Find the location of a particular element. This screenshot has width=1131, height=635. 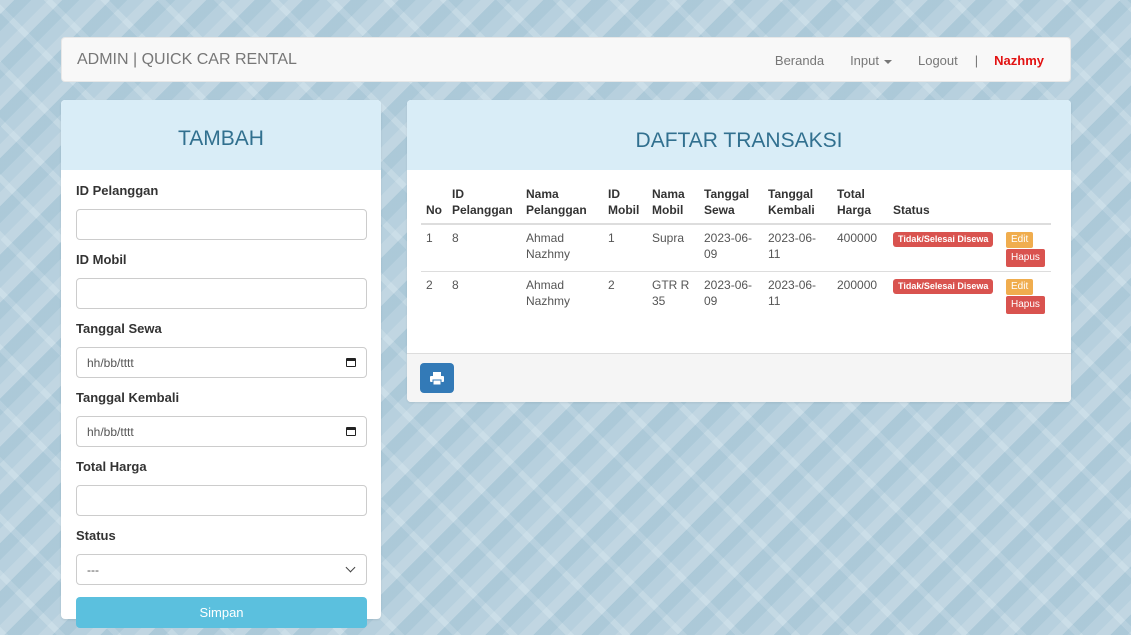

col-total-harga: Total Harga is located at coordinates (860, 205).